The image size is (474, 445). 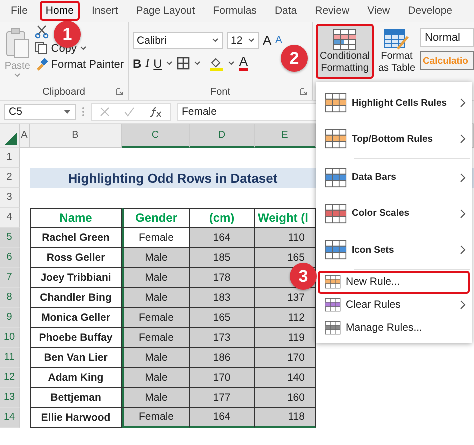 What do you see at coordinates (156, 218) in the screenshot?
I see `column-heading: Gender` at bounding box center [156, 218].